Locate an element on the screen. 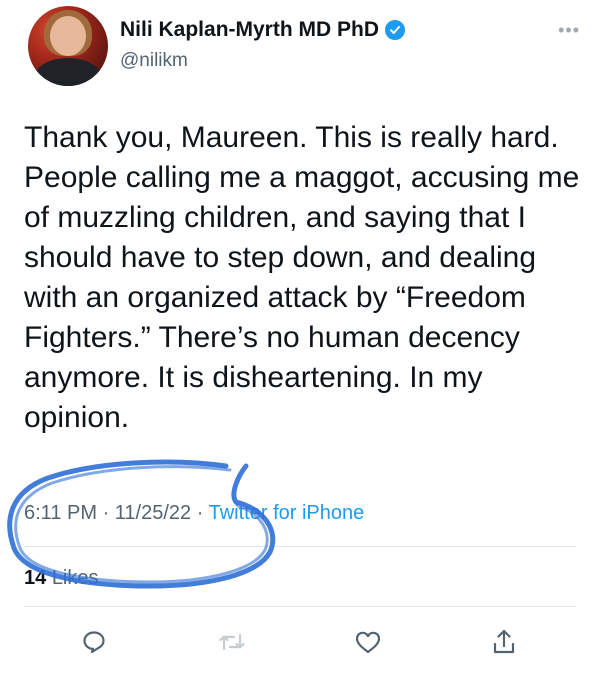 Image resolution: width=600 pixels, height=674 pixels. tweet-source-link: Twitter for iPhone is located at coordinates (287, 513).